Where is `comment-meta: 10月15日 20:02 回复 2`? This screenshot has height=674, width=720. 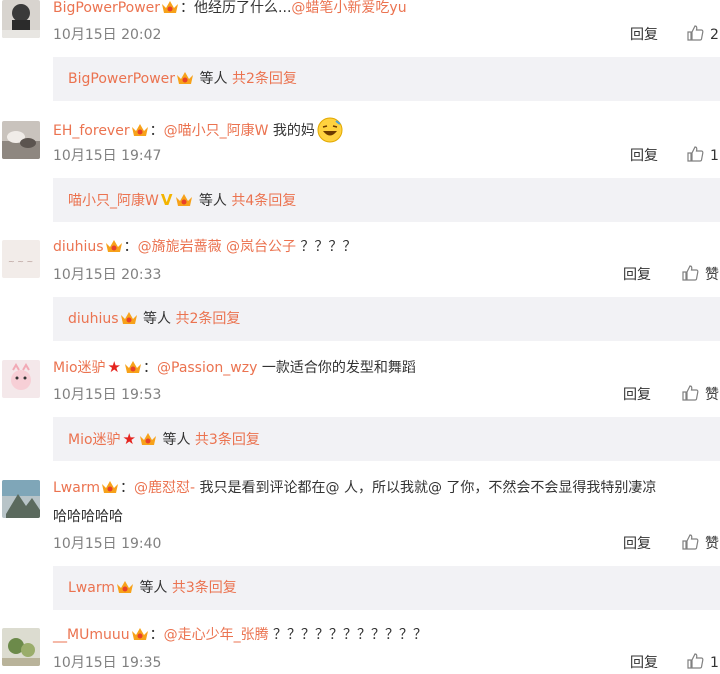 comment-meta: 10月15日 20:02 回复 2 is located at coordinates (386, 35).